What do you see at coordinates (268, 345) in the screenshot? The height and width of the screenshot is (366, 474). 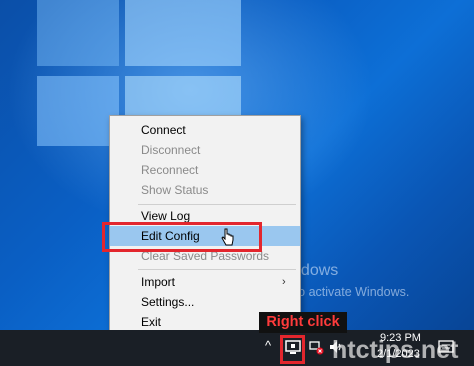 I see `show-hidden-icons-chevron: ^` at bounding box center [268, 345].